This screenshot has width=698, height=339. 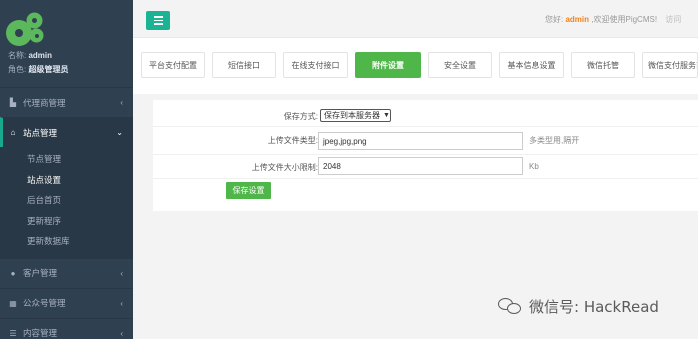 What do you see at coordinates (173, 65) in the screenshot?
I see `tab-platform-payment: 平台支付配置` at bounding box center [173, 65].